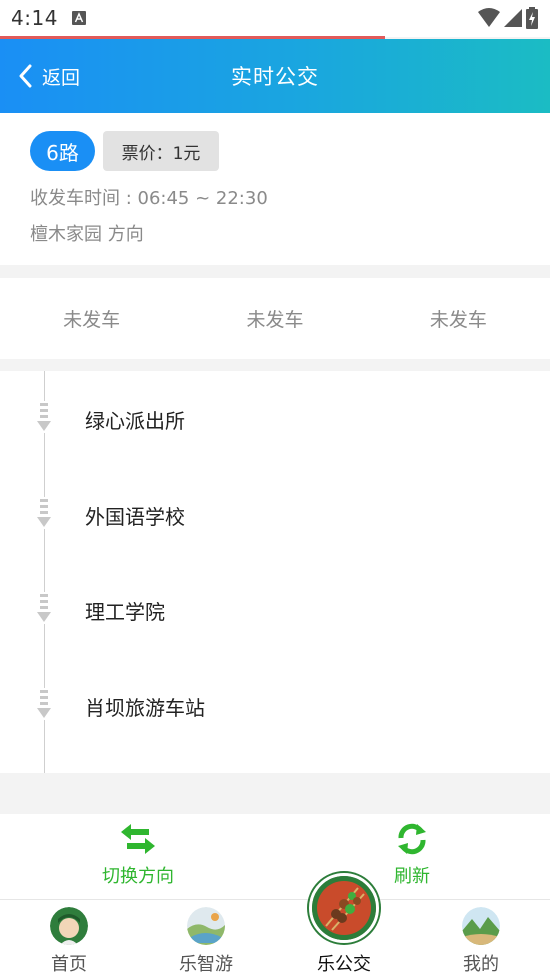  What do you see at coordinates (79, 18) in the screenshot?
I see `a-icon` at bounding box center [79, 18].